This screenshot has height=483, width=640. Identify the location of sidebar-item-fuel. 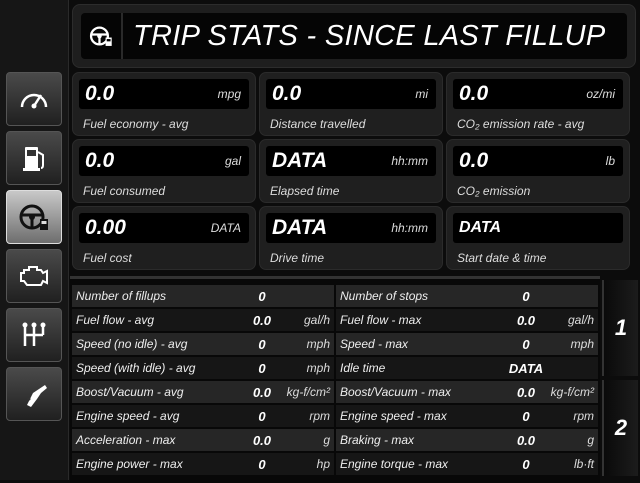
(34, 158).